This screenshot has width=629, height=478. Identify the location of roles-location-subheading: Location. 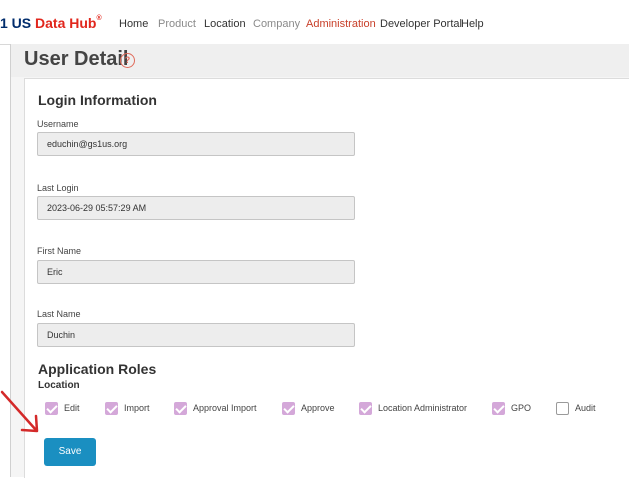
(59, 385).